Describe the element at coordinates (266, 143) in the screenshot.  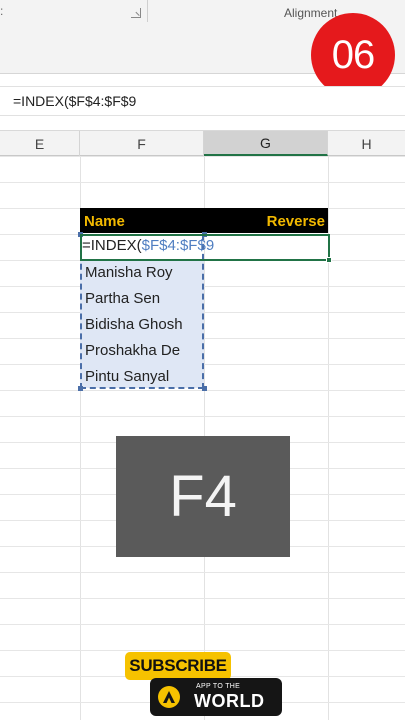
I see `column-header-g: G` at that location.